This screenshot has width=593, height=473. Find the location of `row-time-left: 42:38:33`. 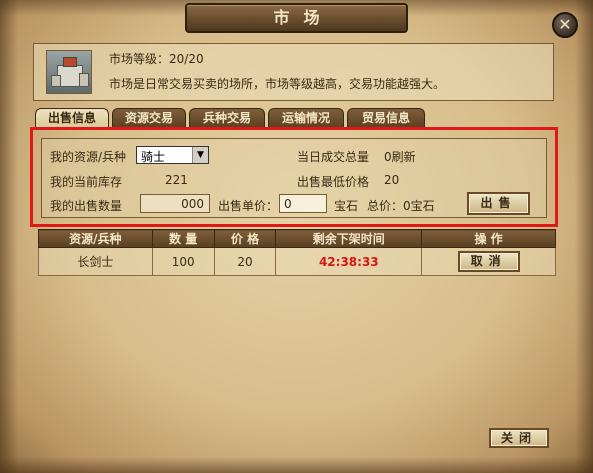

row-time-left: 42:38:33 is located at coordinates (349, 261).